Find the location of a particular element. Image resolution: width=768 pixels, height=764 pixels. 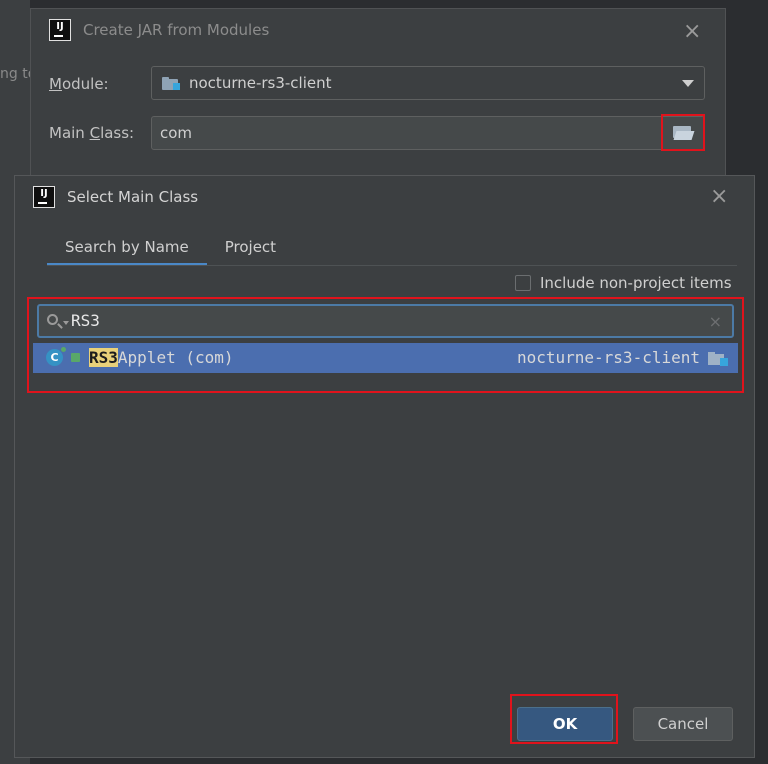

cancel-button: Cancel is located at coordinates (683, 724).